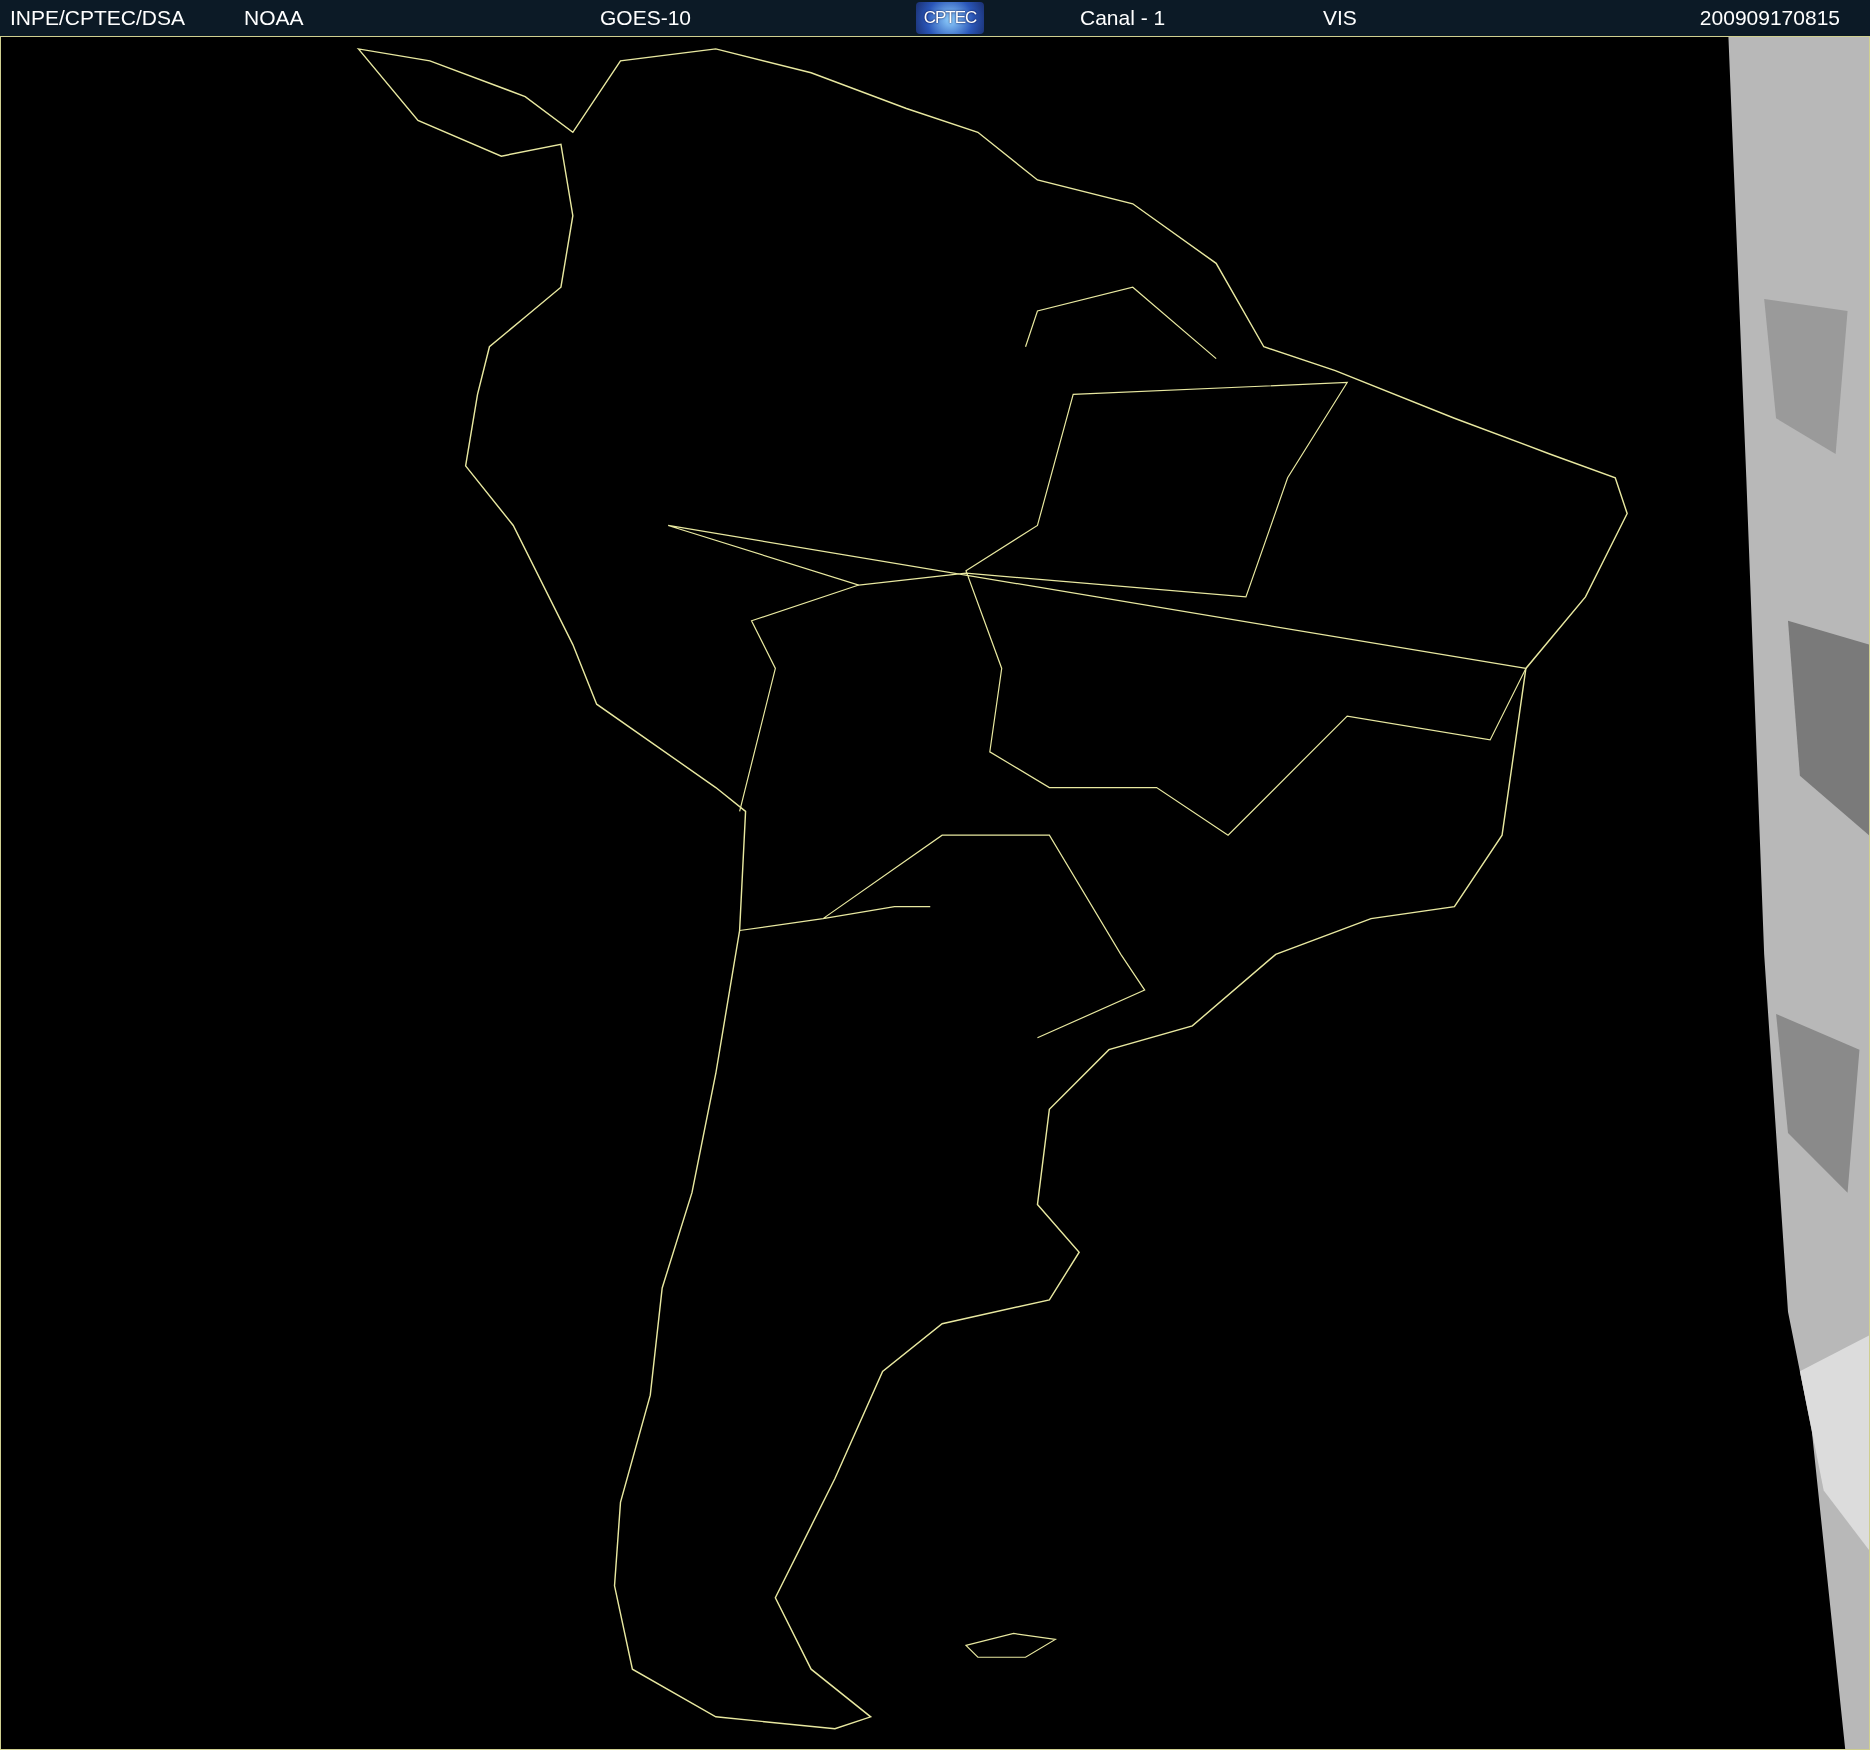 The width and height of the screenshot is (1870, 1750). What do you see at coordinates (1769, 18) in the screenshot?
I see `header-label: 200909170815` at bounding box center [1769, 18].